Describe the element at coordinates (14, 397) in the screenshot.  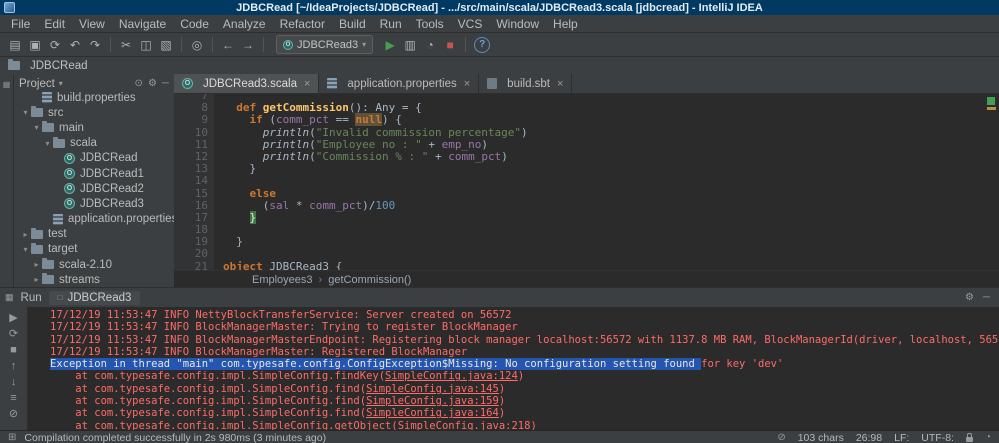
I see `soft-wrap-icon: ≡` at that location.